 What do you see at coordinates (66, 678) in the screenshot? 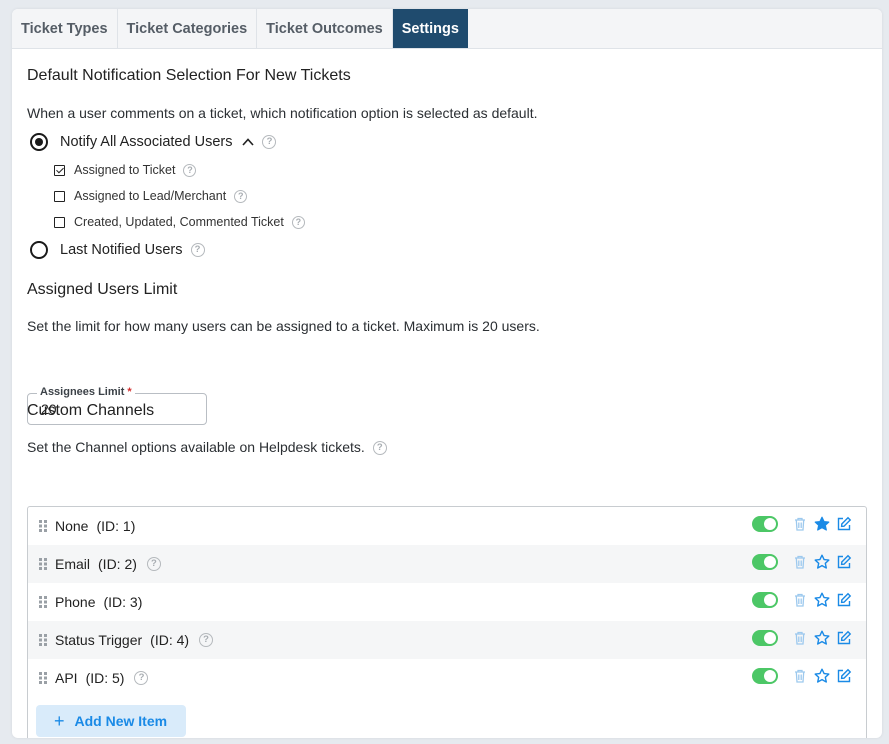
I see `channel-name: API` at bounding box center [66, 678].